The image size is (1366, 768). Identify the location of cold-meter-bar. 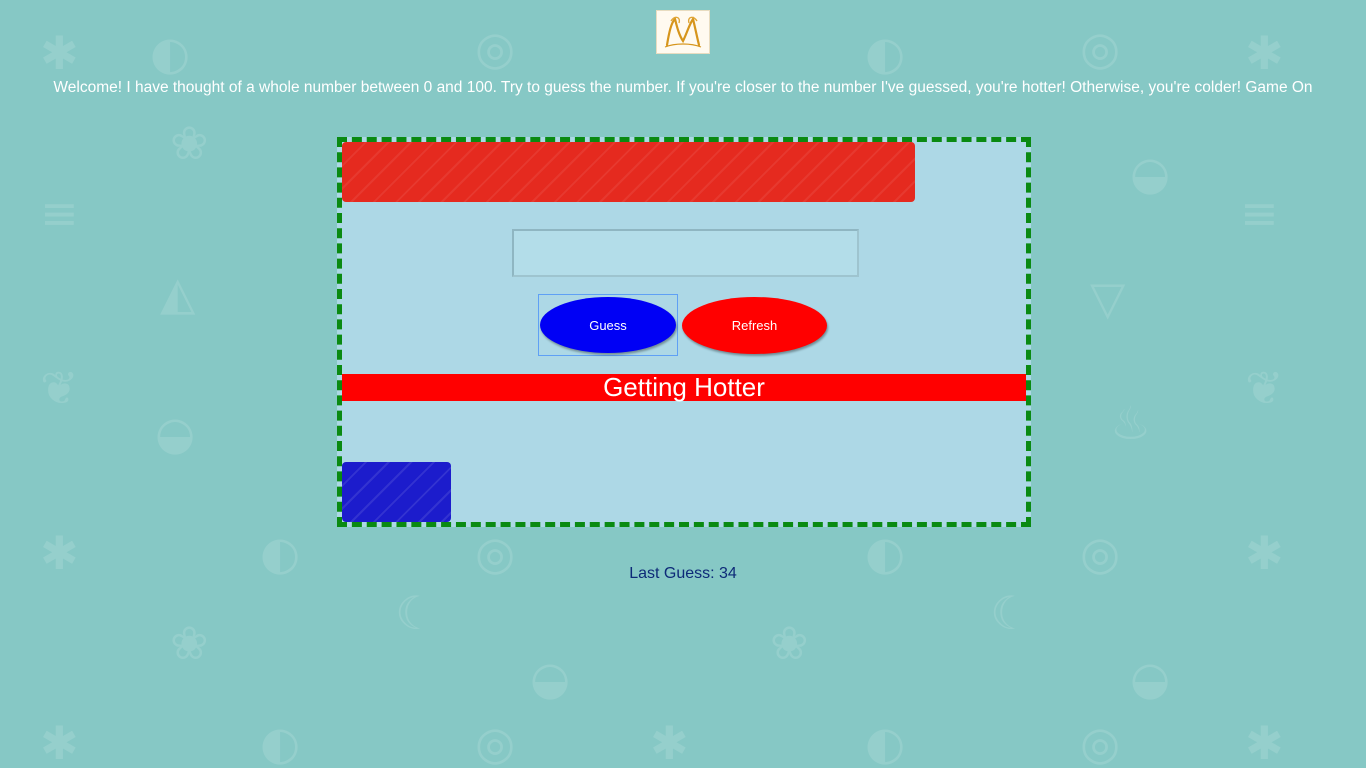
(396, 492).